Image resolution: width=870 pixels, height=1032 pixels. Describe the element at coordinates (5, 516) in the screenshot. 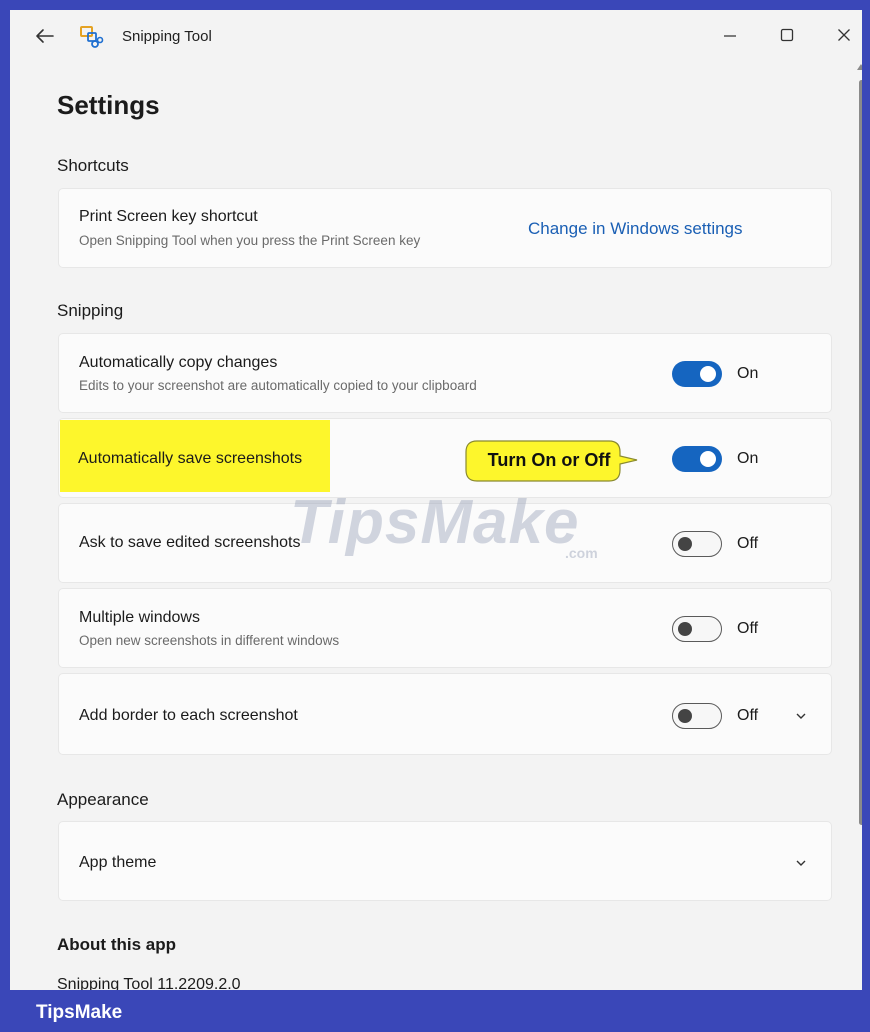

I see `frame-left-border` at that location.